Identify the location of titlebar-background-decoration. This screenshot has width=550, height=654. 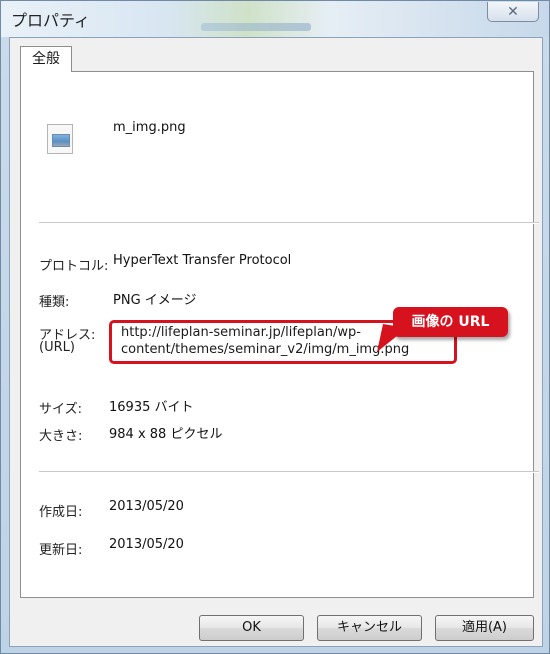
(256, 27).